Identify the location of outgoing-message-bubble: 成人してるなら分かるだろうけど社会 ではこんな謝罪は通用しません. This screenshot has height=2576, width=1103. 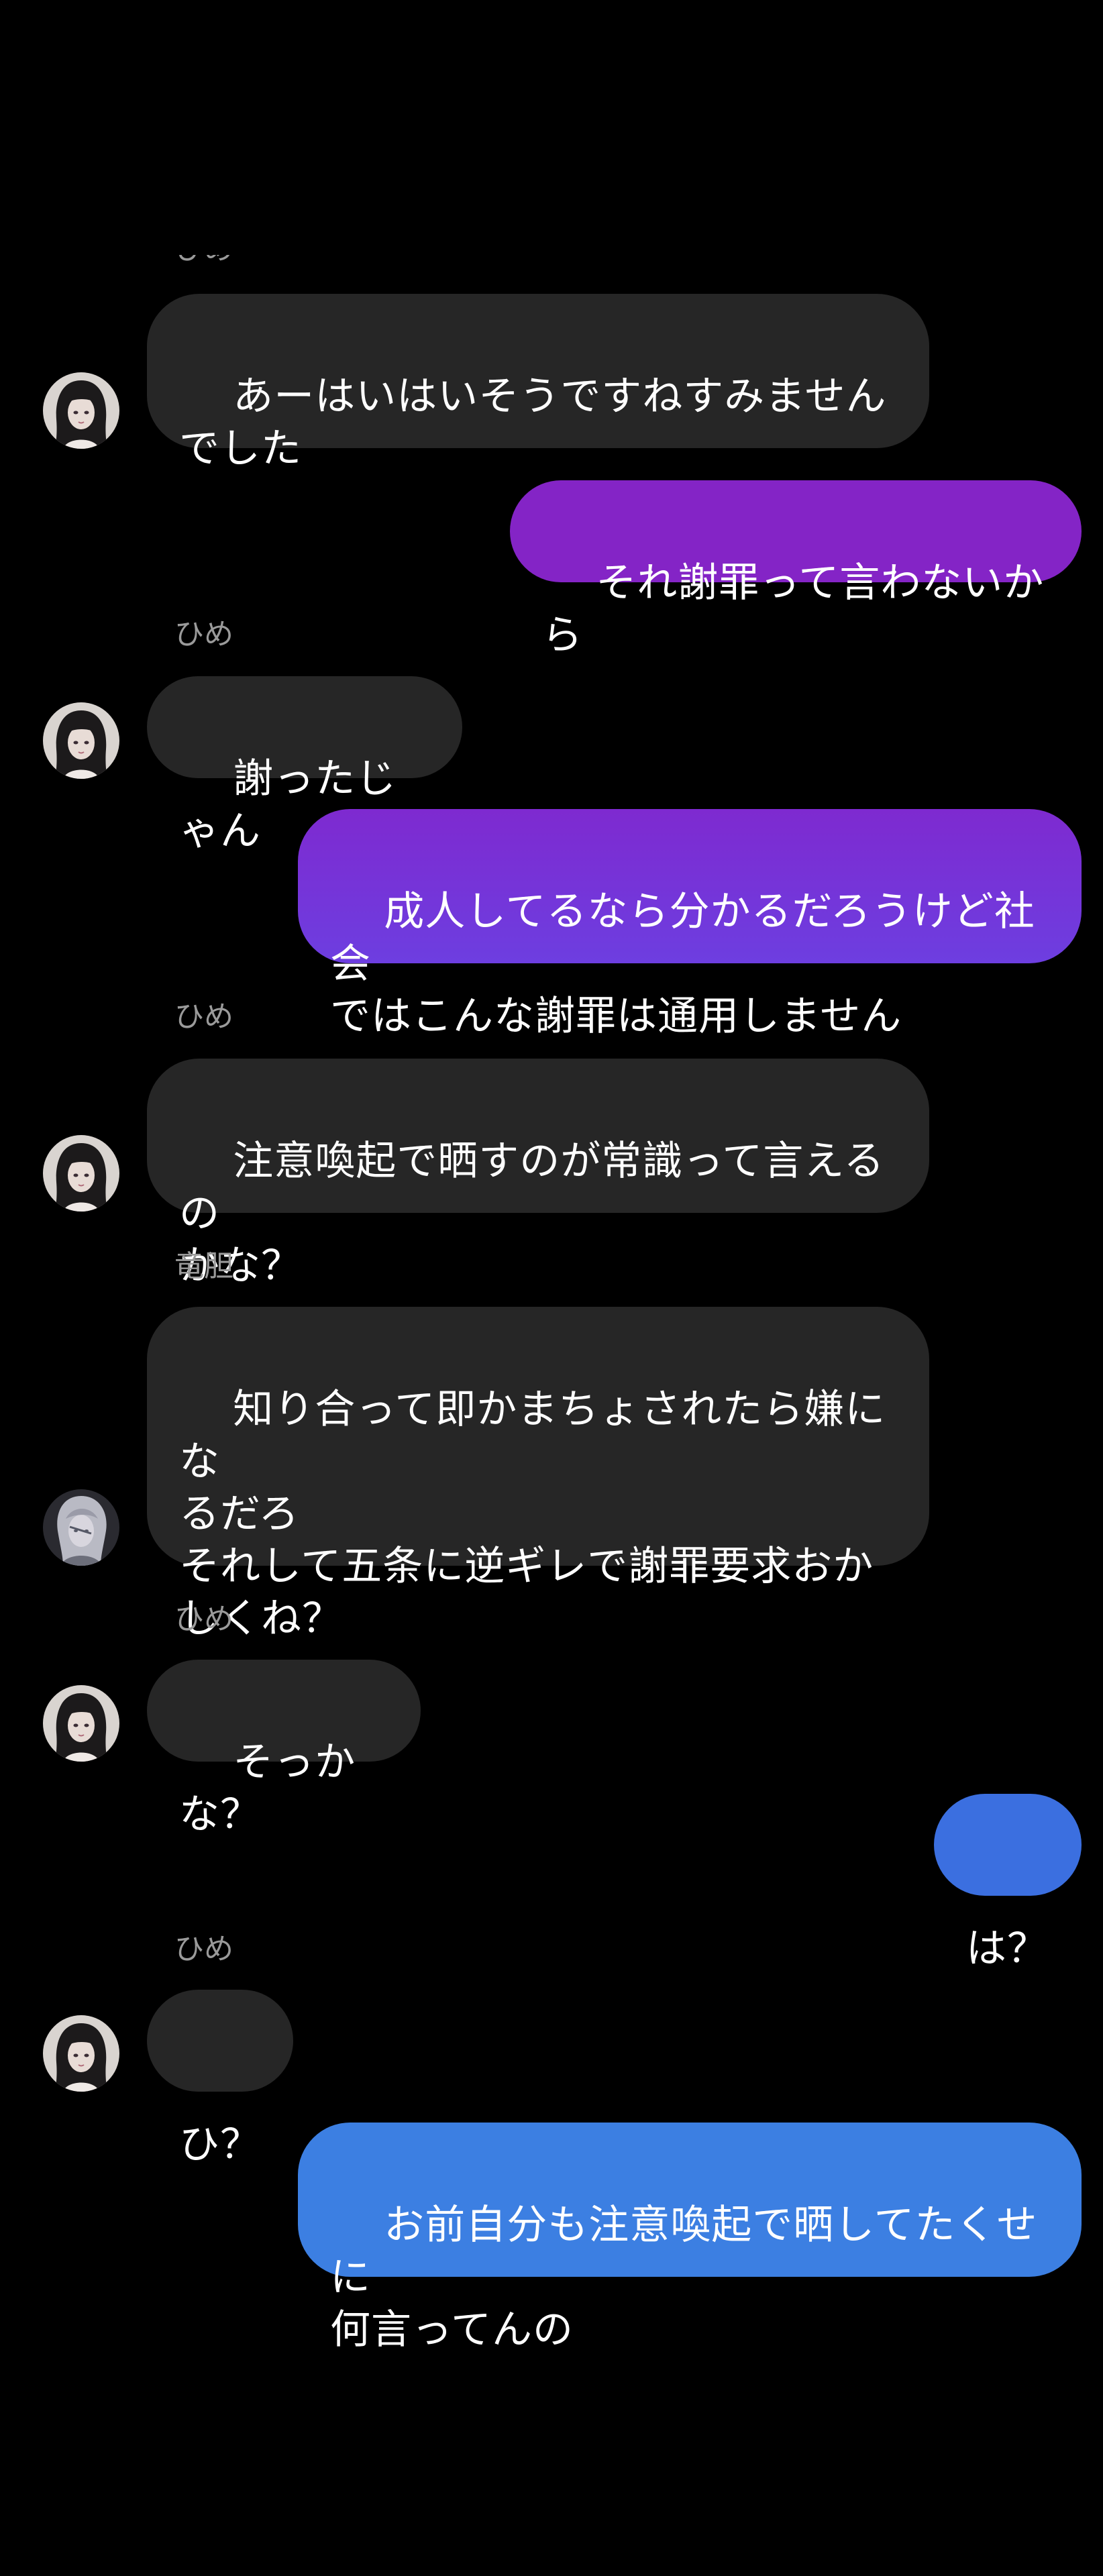
(690, 924).